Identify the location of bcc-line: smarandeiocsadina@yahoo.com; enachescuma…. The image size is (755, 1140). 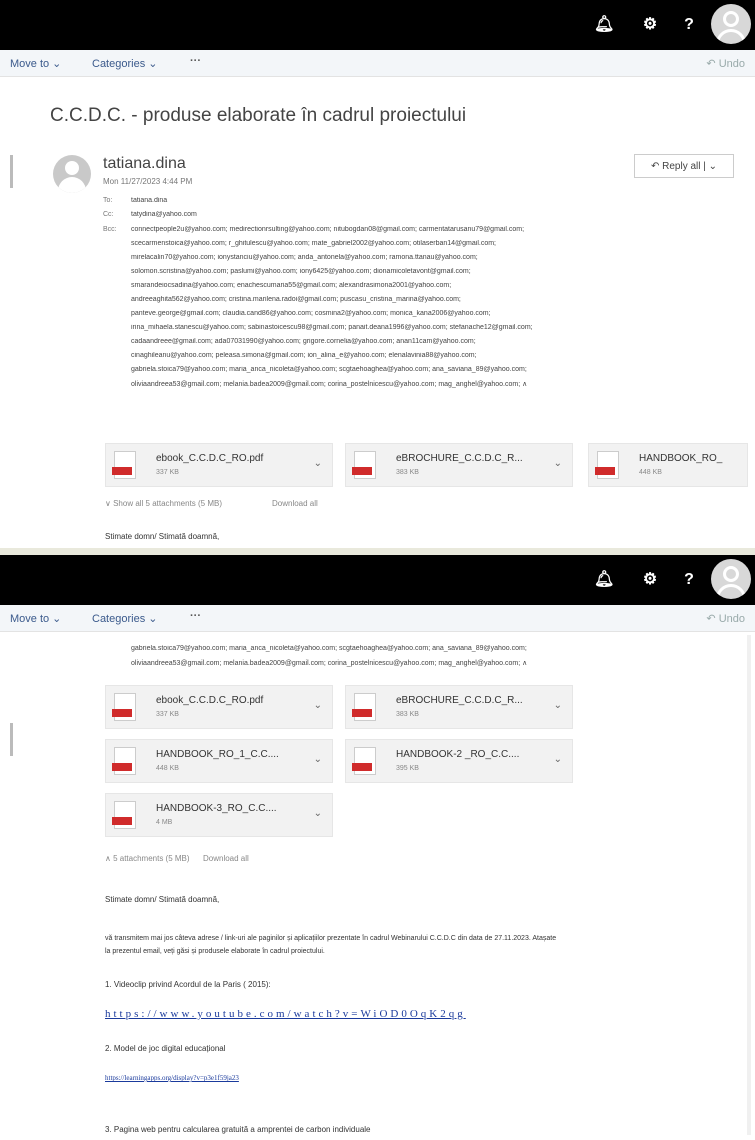
(438, 285).